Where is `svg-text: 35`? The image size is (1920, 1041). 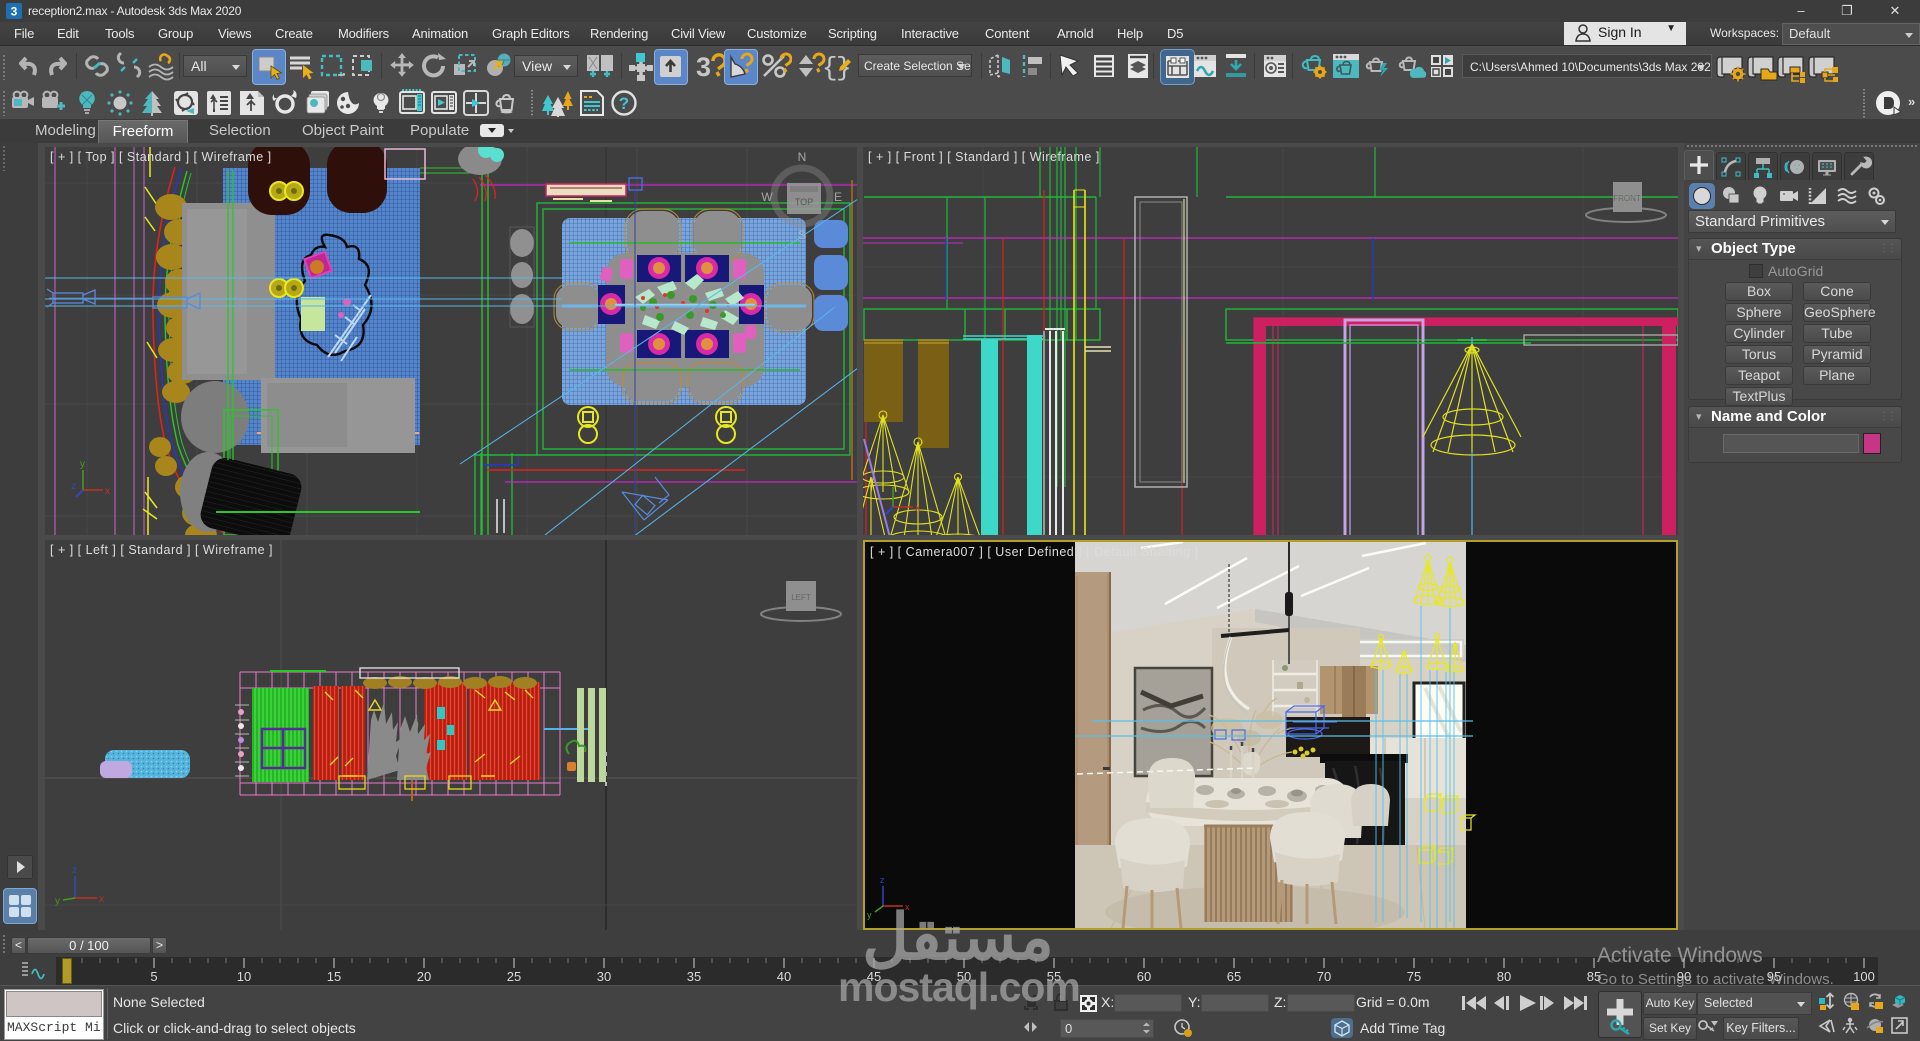
svg-text: 35 is located at coordinates (694, 976).